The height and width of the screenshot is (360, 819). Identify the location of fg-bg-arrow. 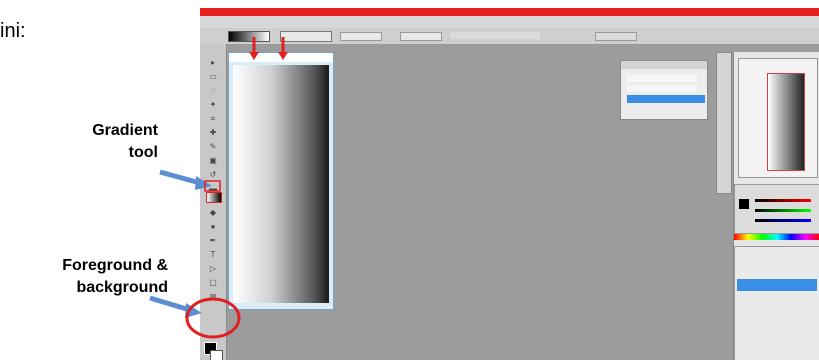
(175, 306).